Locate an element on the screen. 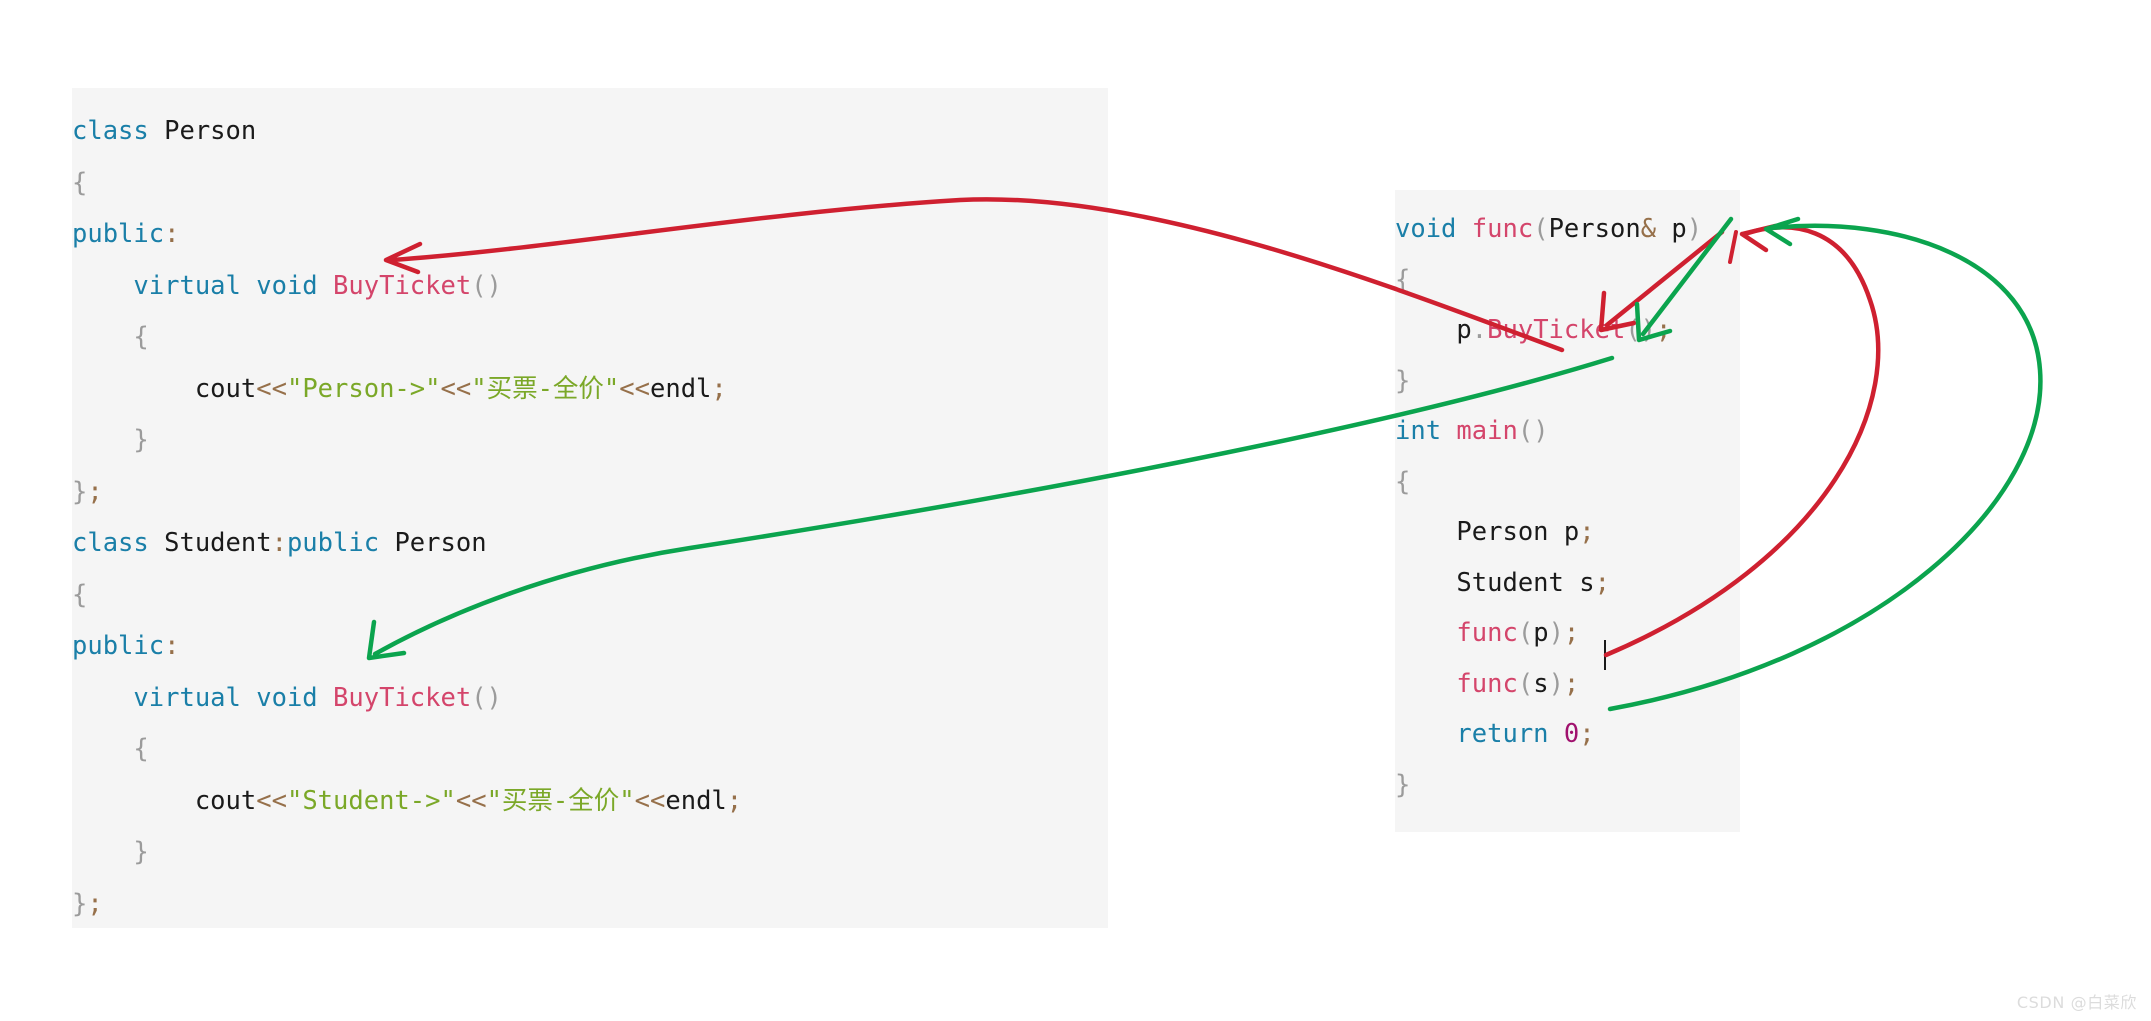  code-token-op: & is located at coordinates (1648, 229).